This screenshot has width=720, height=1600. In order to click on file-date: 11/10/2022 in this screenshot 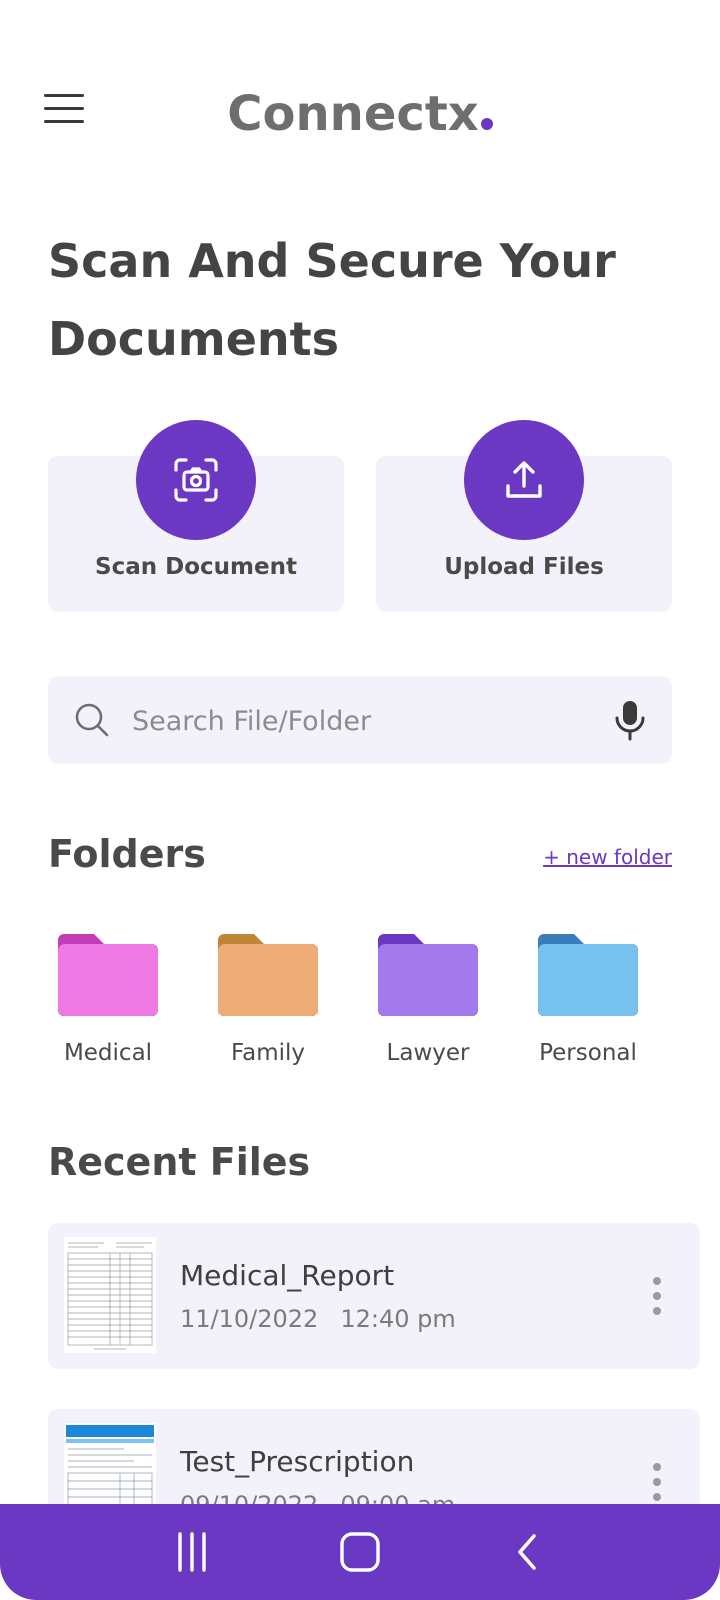, I will do `click(249, 1319)`.